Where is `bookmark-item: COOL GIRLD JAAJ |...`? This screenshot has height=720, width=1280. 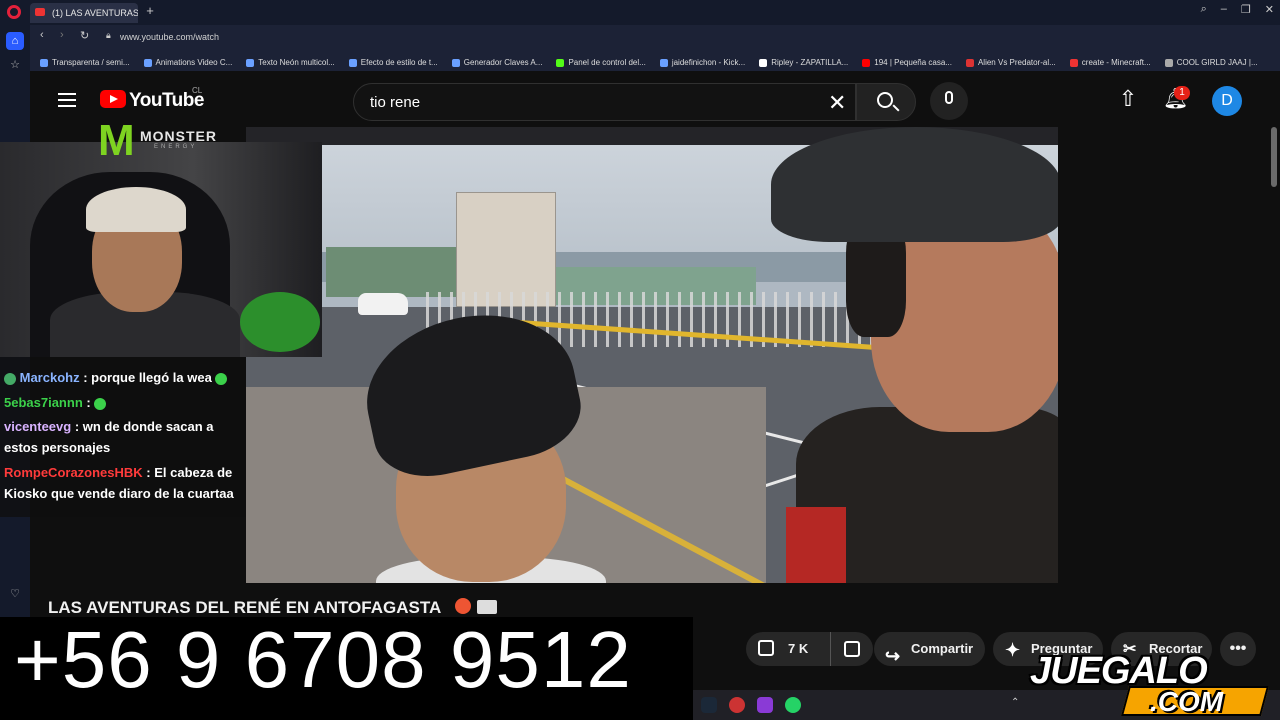
bookmark-item: COOL GIRLD JAAJ |... is located at coordinates (1211, 62).